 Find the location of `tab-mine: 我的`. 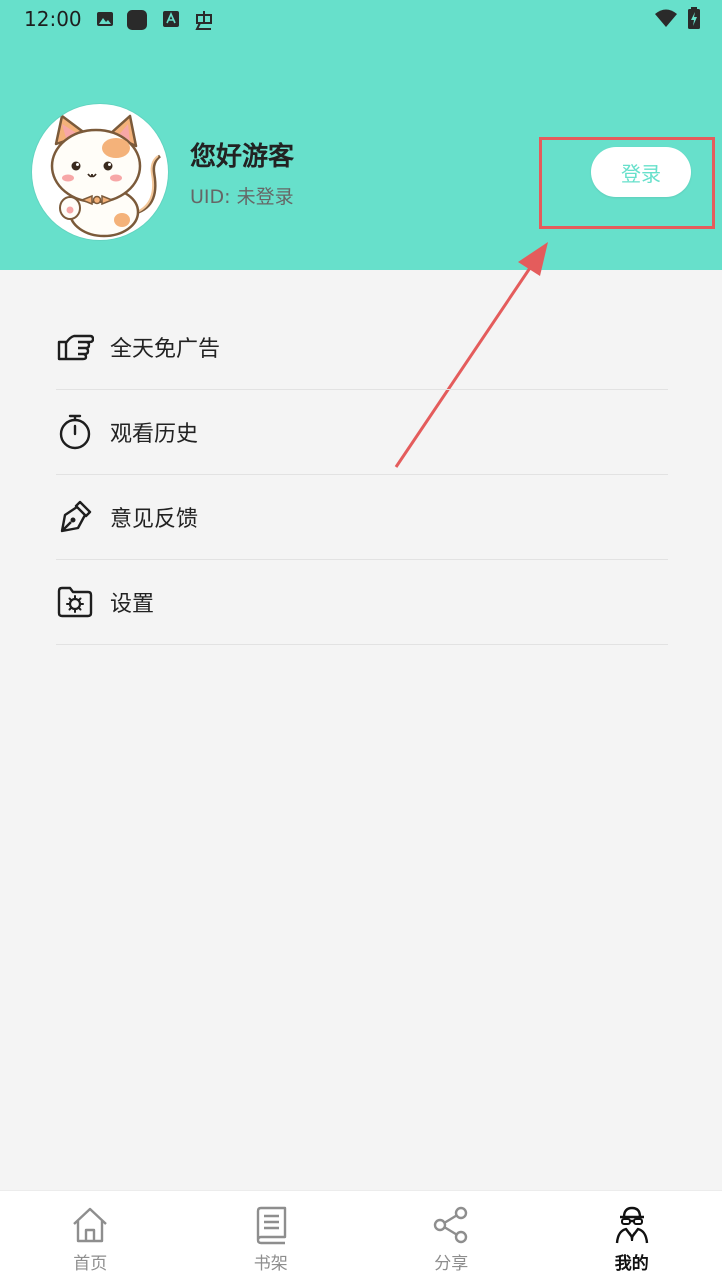

tab-mine: 我的 is located at coordinates (632, 1236).